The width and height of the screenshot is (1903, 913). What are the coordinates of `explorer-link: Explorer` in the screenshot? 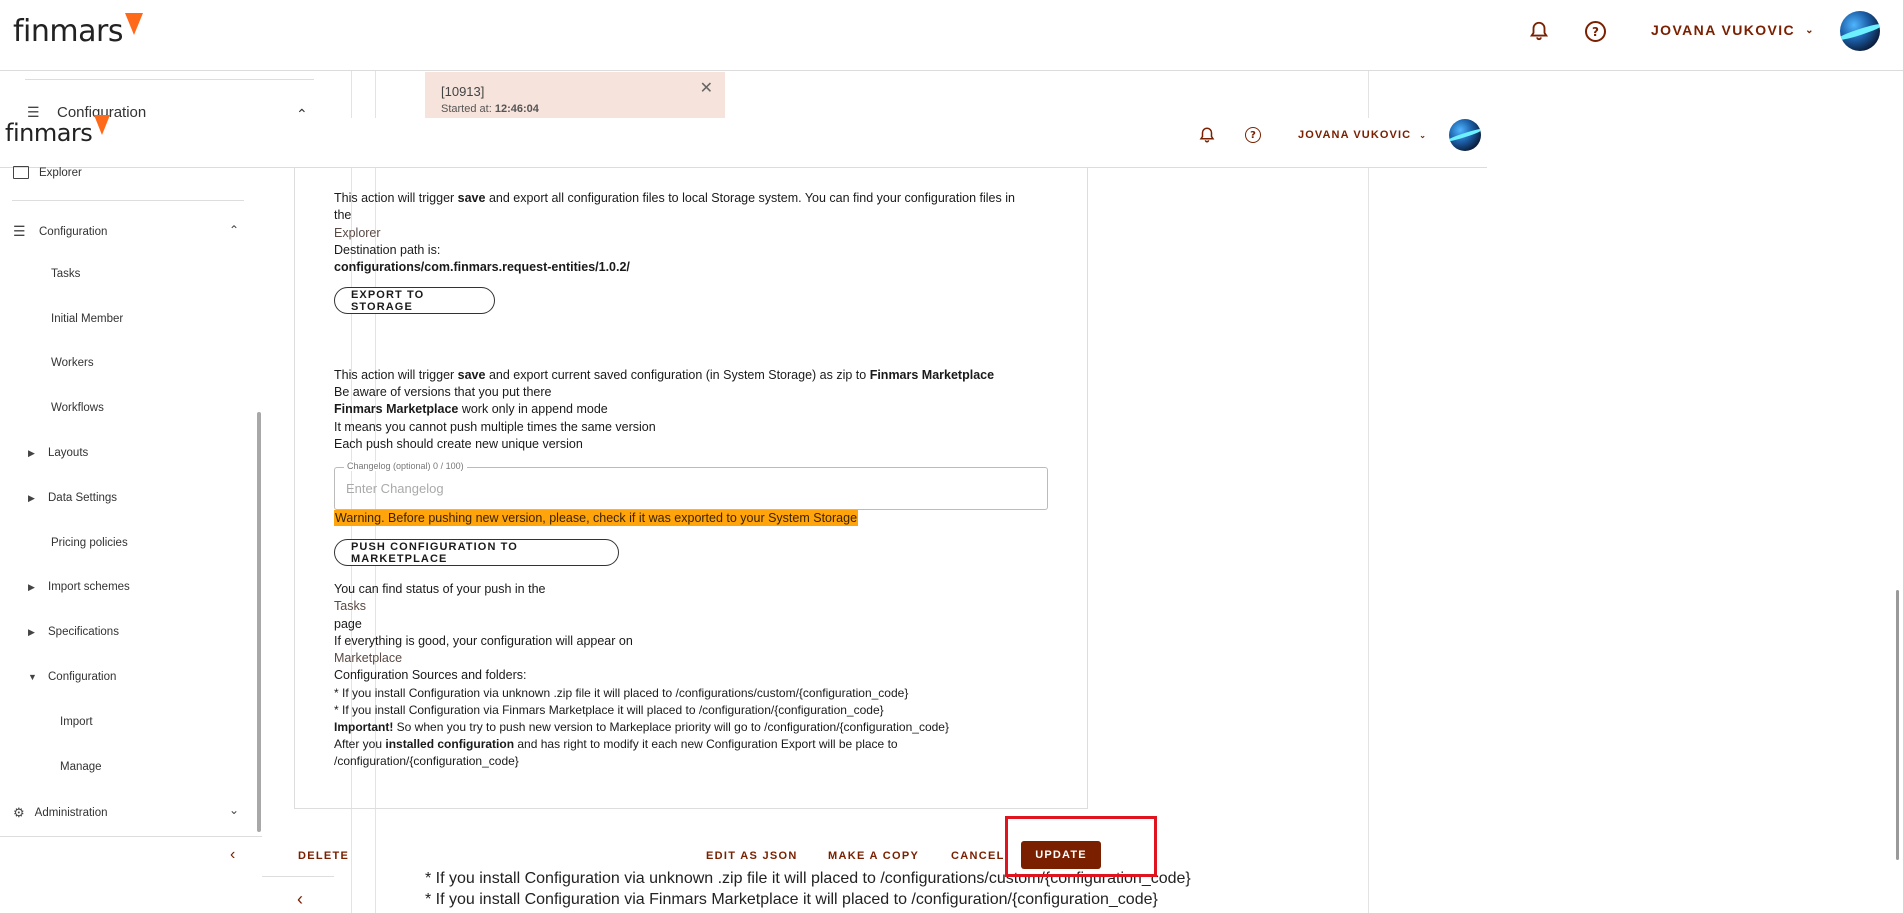 It's located at (357, 233).